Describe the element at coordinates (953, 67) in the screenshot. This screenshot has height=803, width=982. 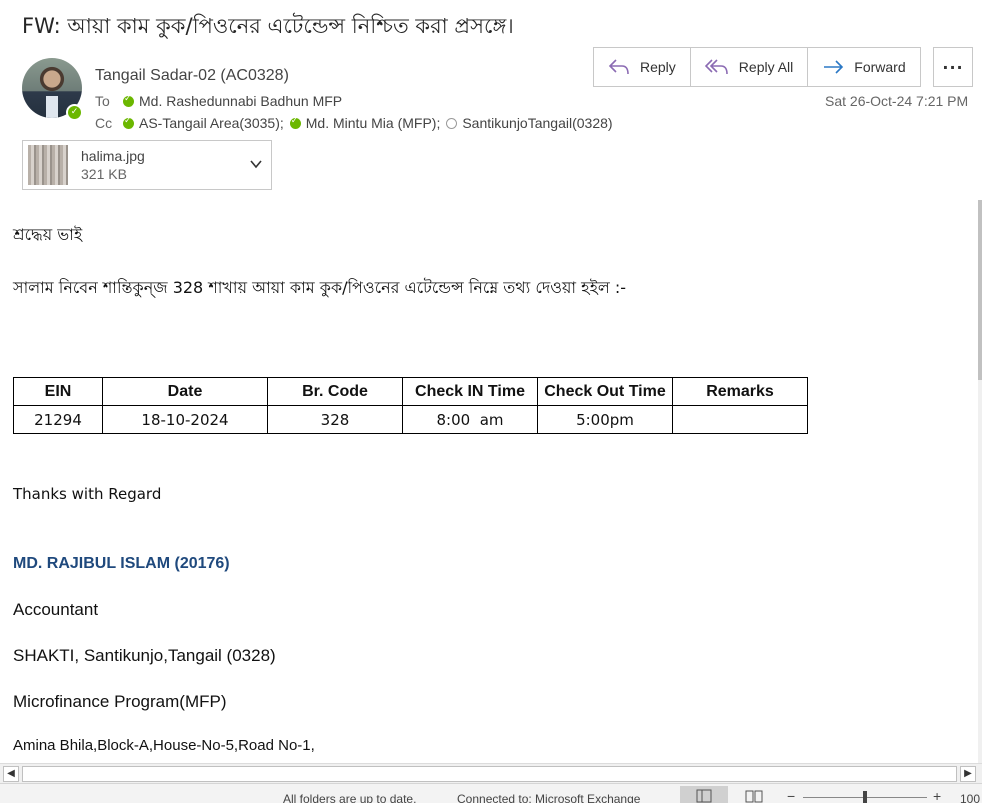
I see `more-actions-button: ···` at that location.